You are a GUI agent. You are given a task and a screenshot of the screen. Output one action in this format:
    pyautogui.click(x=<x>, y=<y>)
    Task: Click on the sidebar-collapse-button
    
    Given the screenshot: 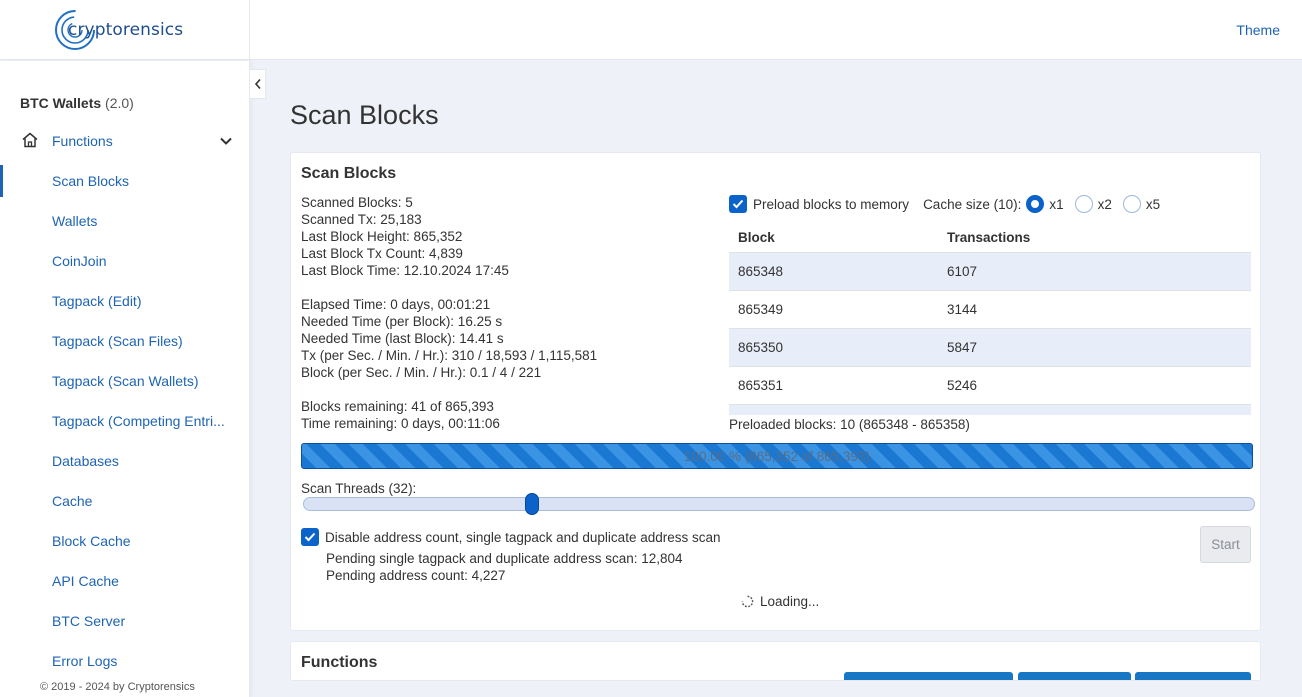 What is the action you would take?
    pyautogui.click(x=258, y=84)
    